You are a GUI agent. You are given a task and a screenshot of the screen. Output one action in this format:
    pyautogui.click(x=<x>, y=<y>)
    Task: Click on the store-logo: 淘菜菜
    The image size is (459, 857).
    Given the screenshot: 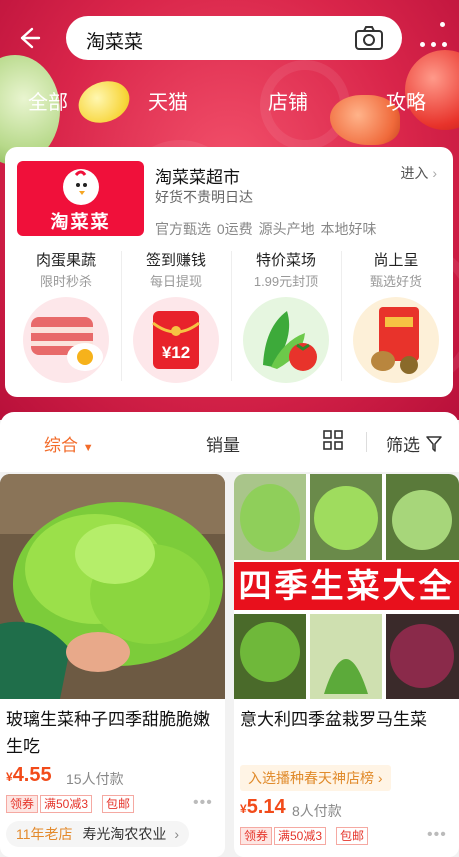 What is the action you would take?
    pyautogui.click(x=80, y=198)
    